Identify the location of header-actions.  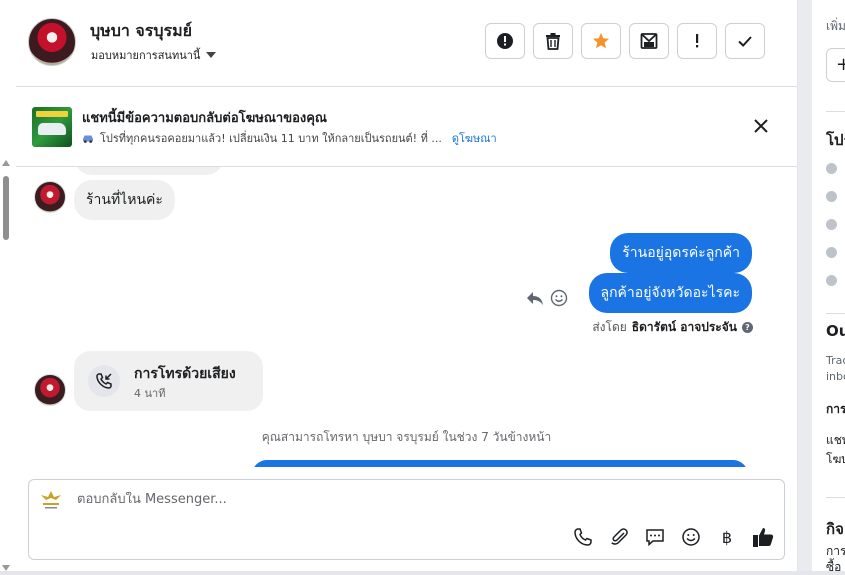
(625, 41).